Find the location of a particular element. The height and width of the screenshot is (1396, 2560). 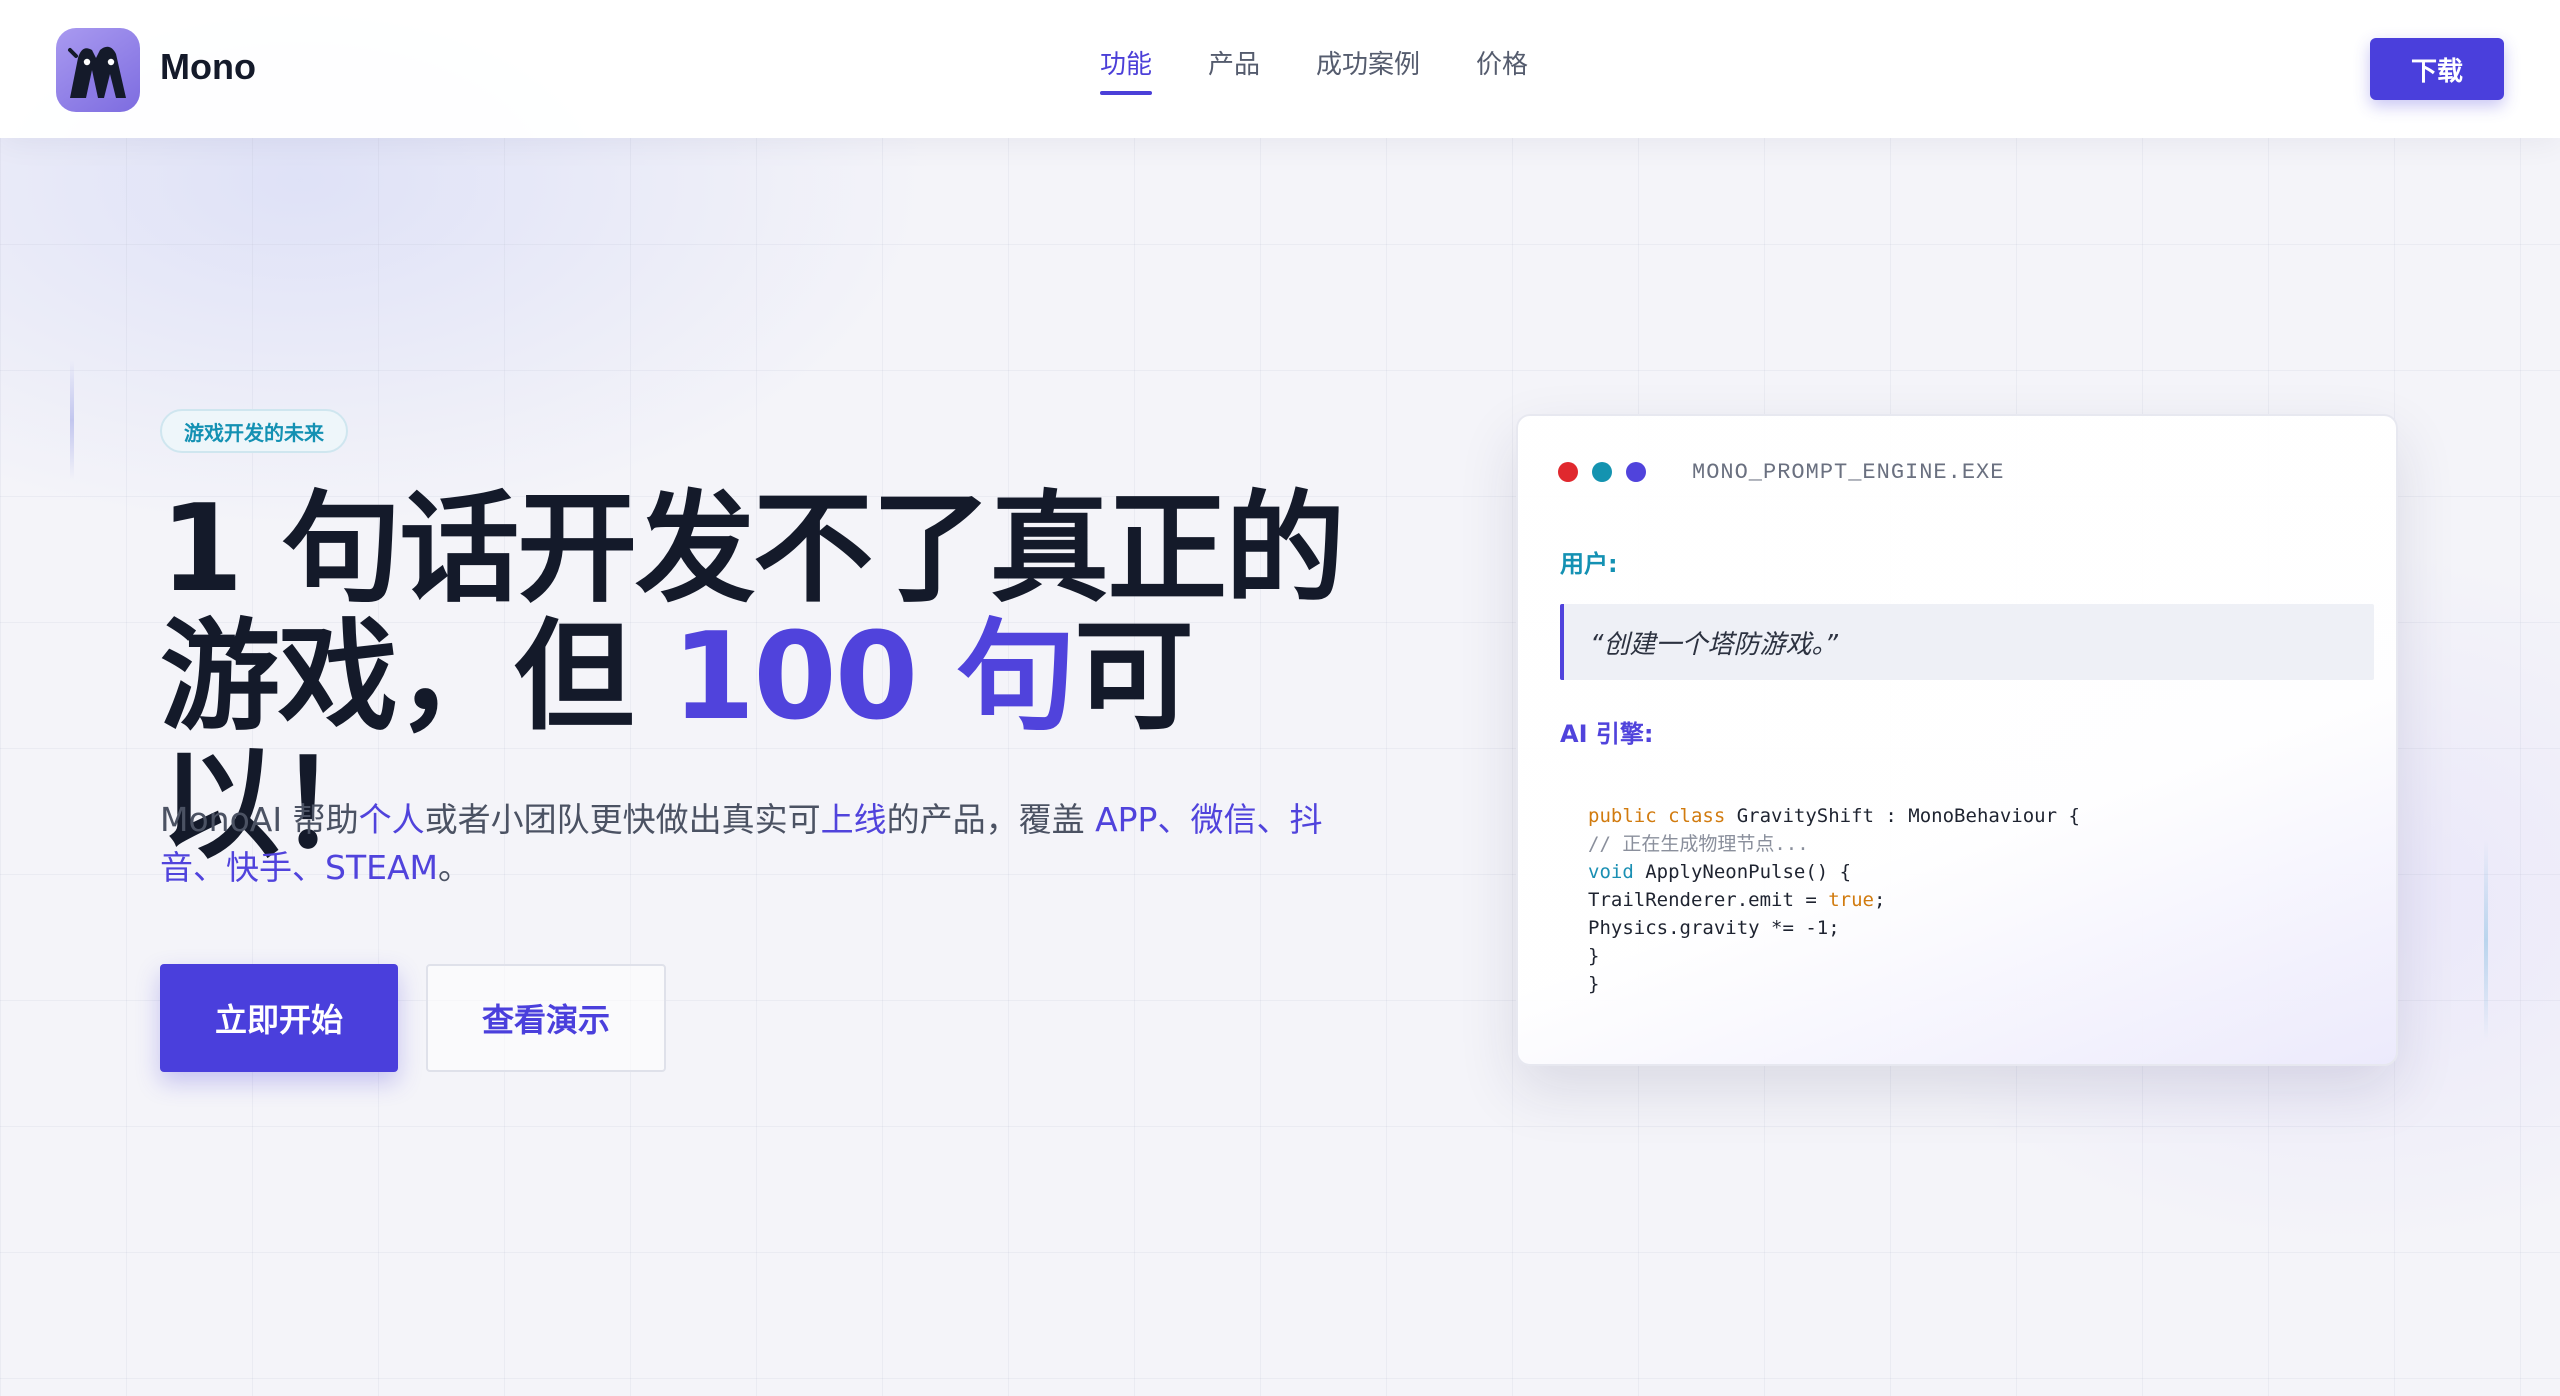

window-controls is located at coordinates (1602, 472).